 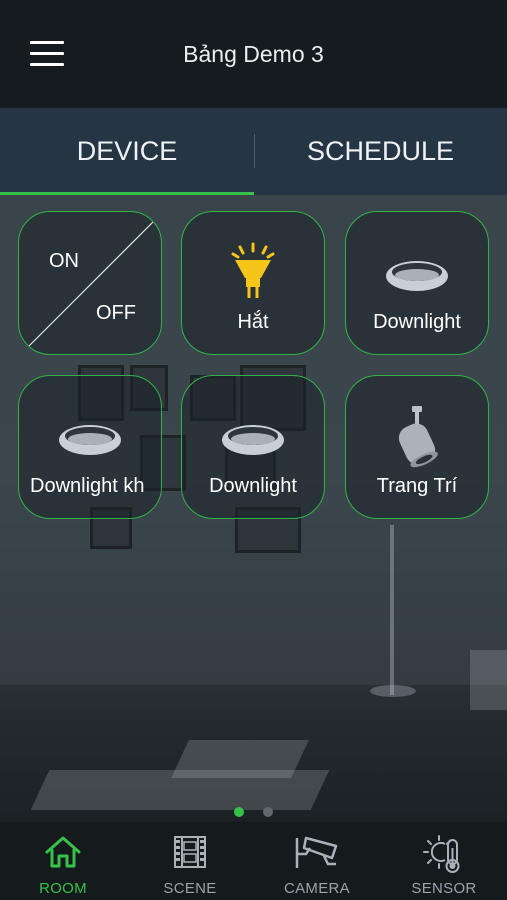 What do you see at coordinates (417, 486) in the screenshot?
I see `device-label: Trang Trí` at bounding box center [417, 486].